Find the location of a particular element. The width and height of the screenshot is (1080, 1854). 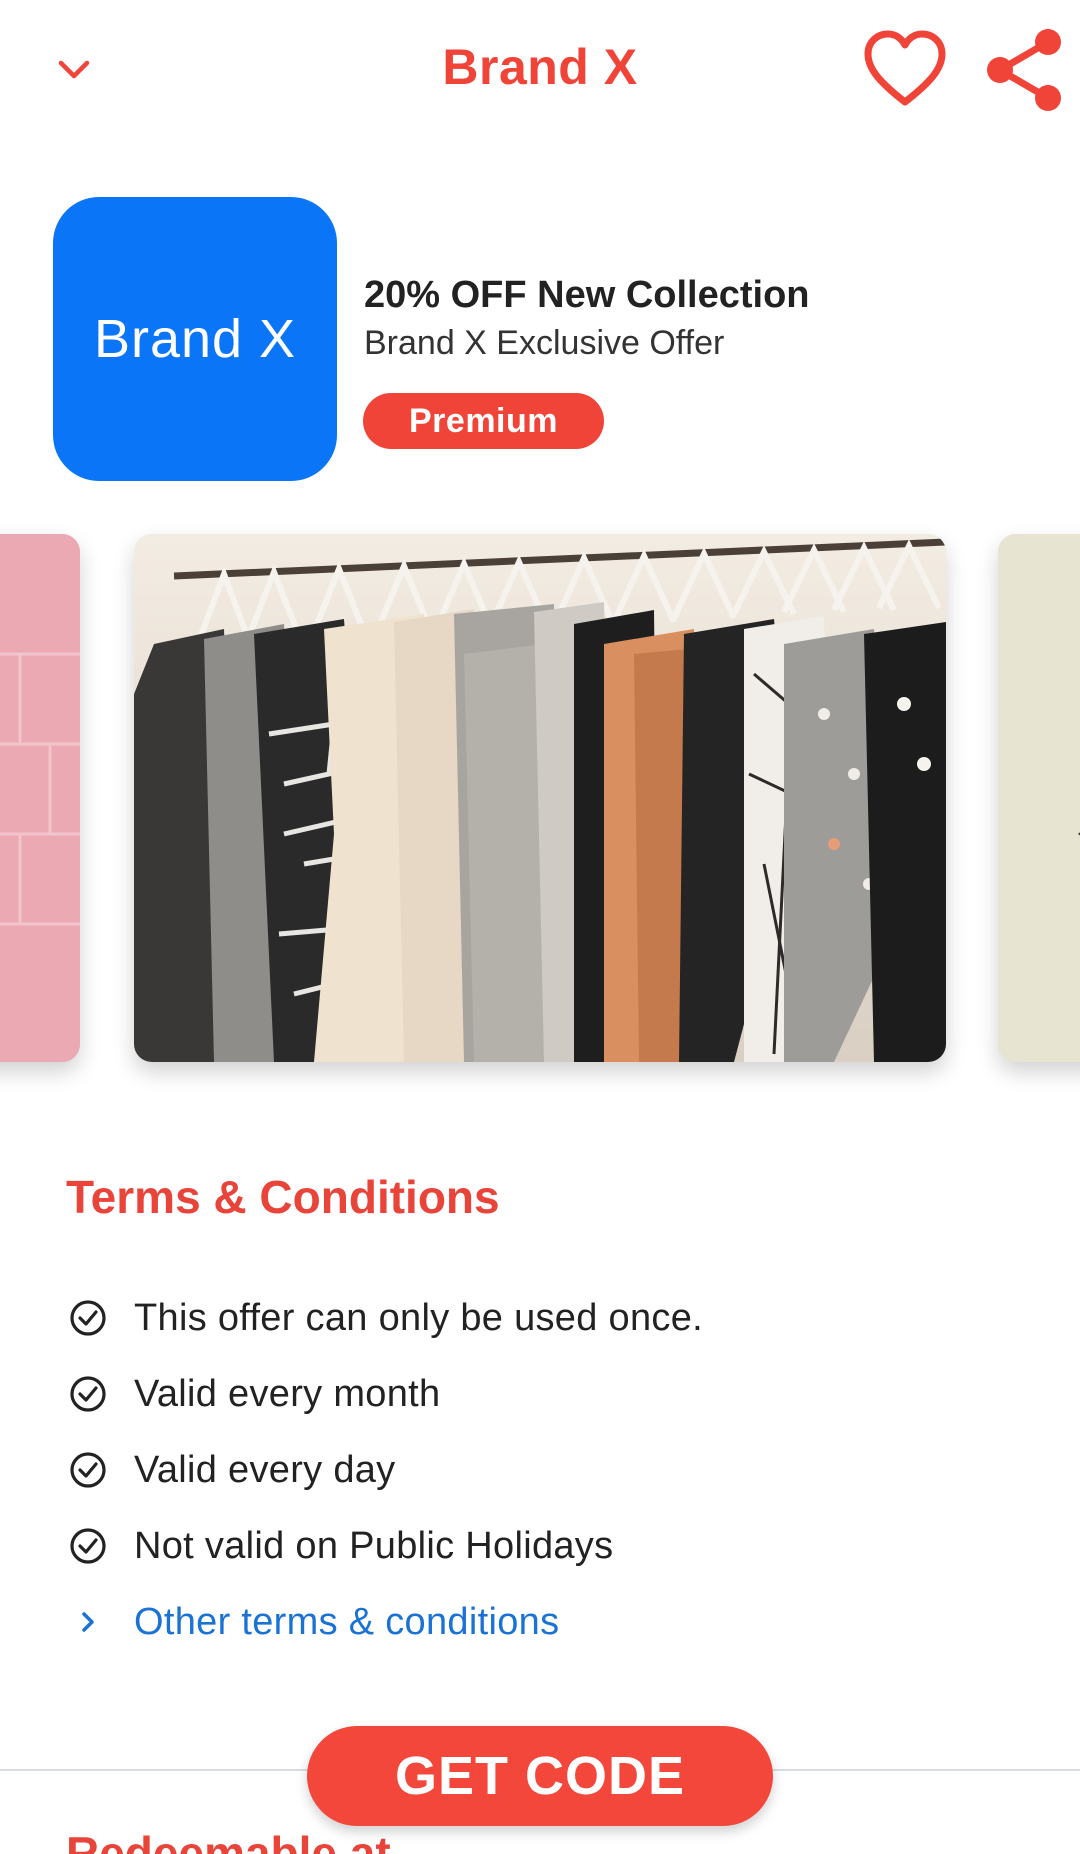

premium-badge: Premium is located at coordinates (483, 421).